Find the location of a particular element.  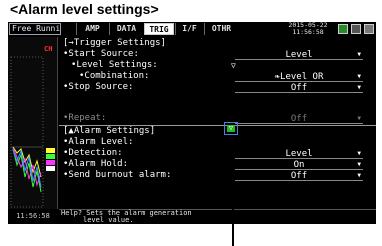

memory-icon is located at coordinates (356, 29).